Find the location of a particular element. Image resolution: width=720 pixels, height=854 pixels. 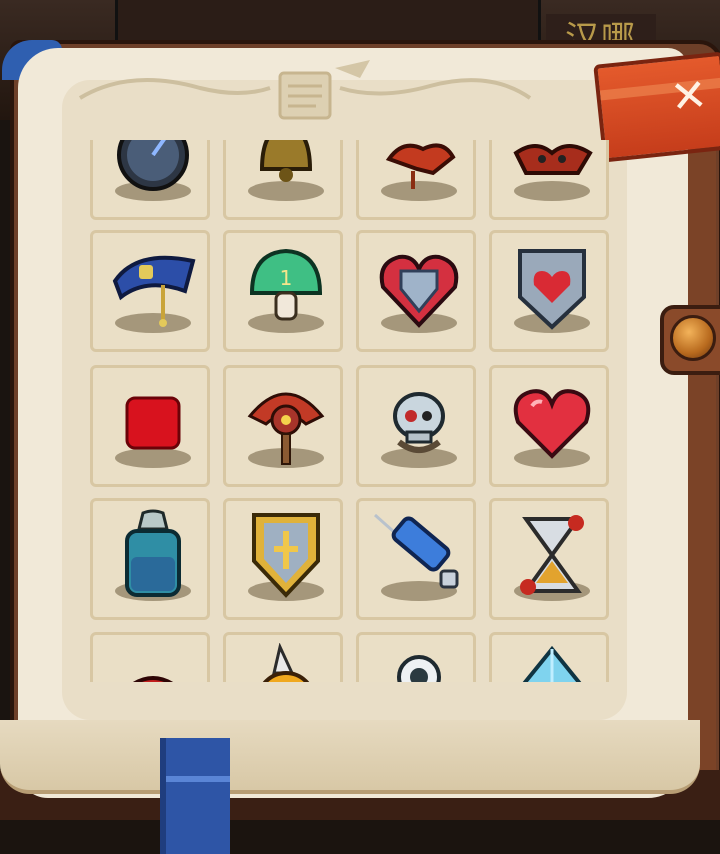

pocket-watch-icon is located at coordinates (153, 165).